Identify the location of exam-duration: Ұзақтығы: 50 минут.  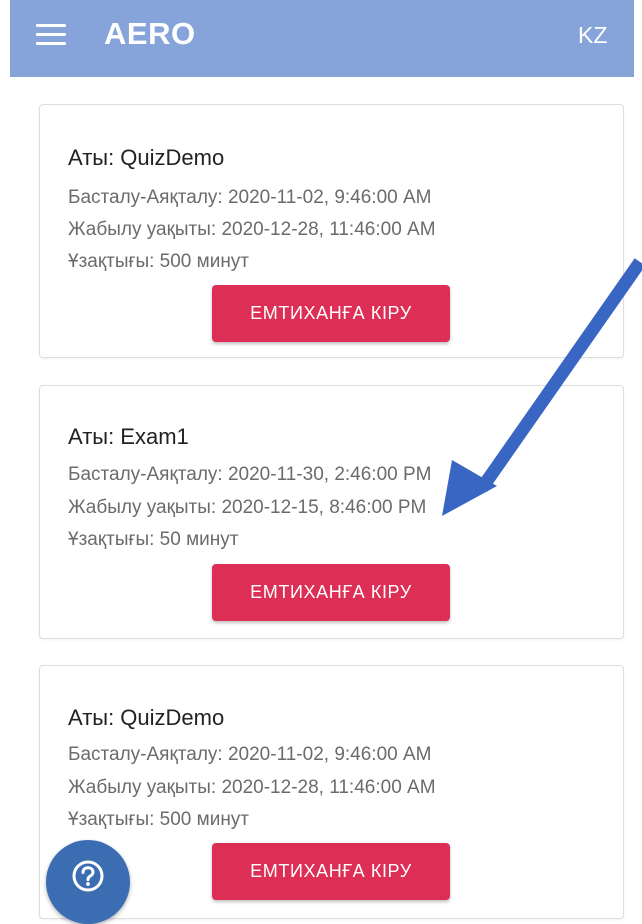
(153, 539).